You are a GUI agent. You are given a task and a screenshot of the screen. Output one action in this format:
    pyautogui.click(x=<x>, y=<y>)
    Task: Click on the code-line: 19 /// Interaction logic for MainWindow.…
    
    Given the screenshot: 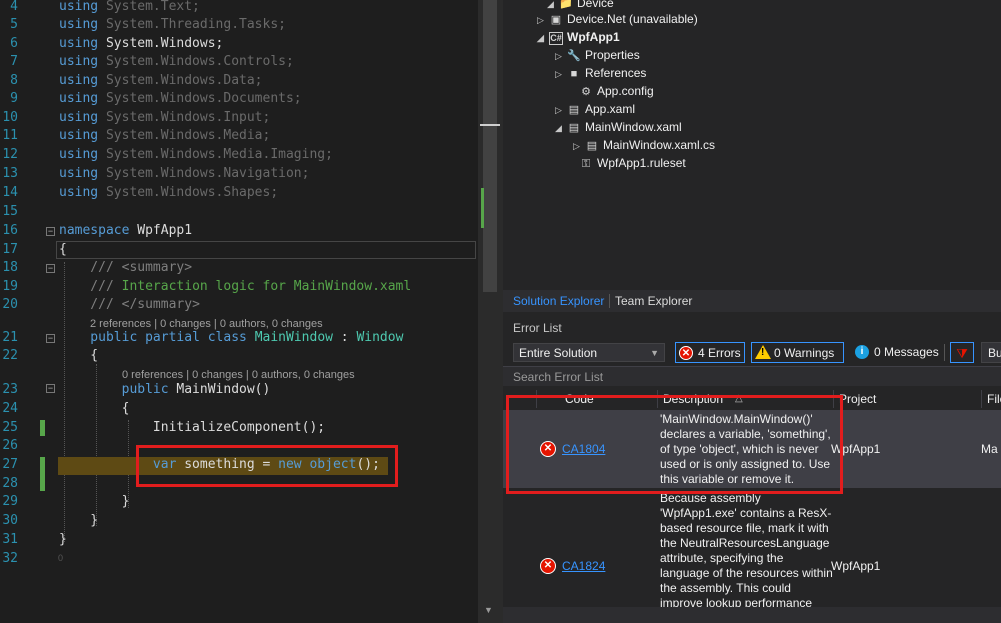 What is the action you would take?
    pyautogui.click(x=239, y=287)
    